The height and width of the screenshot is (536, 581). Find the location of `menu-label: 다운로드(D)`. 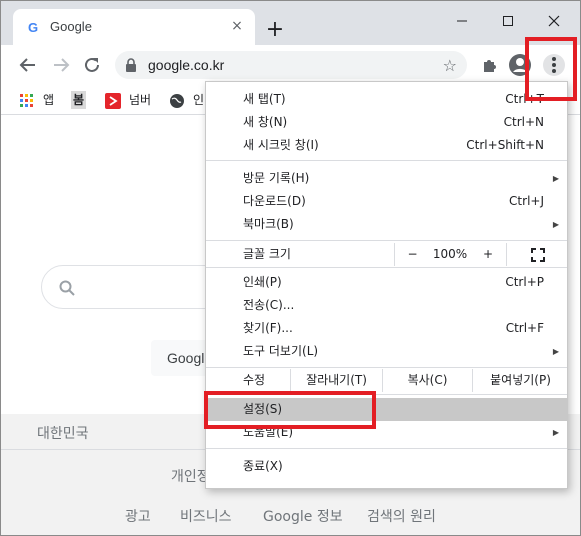

menu-label: 다운로드(D) is located at coordinates (274, 201).